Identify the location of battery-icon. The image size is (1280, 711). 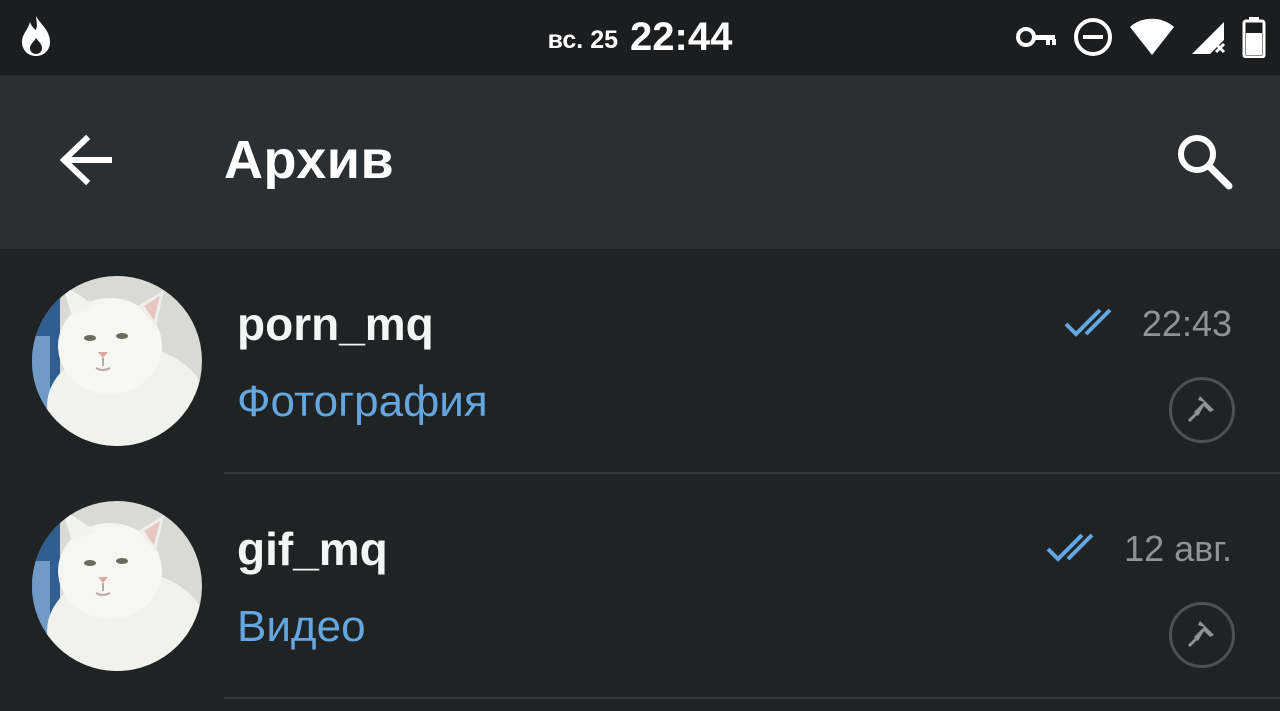
(1254, 37).